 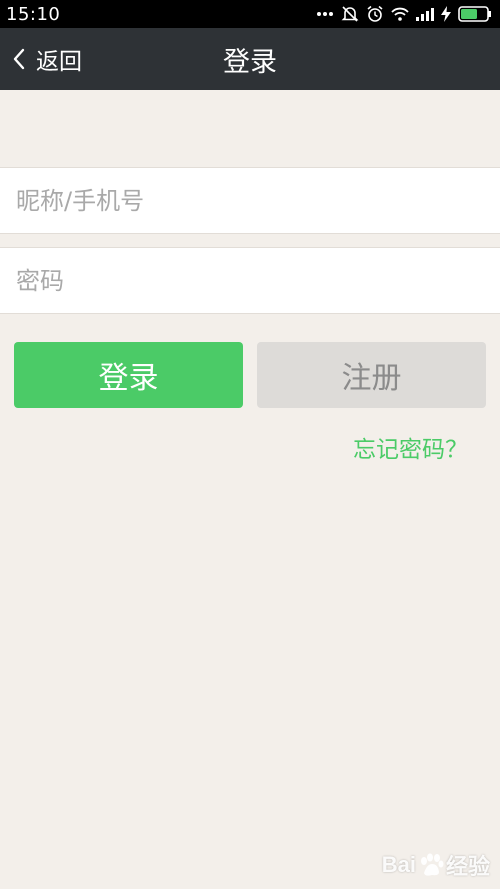 I want to click on username-row, so click(x=250, y=200).